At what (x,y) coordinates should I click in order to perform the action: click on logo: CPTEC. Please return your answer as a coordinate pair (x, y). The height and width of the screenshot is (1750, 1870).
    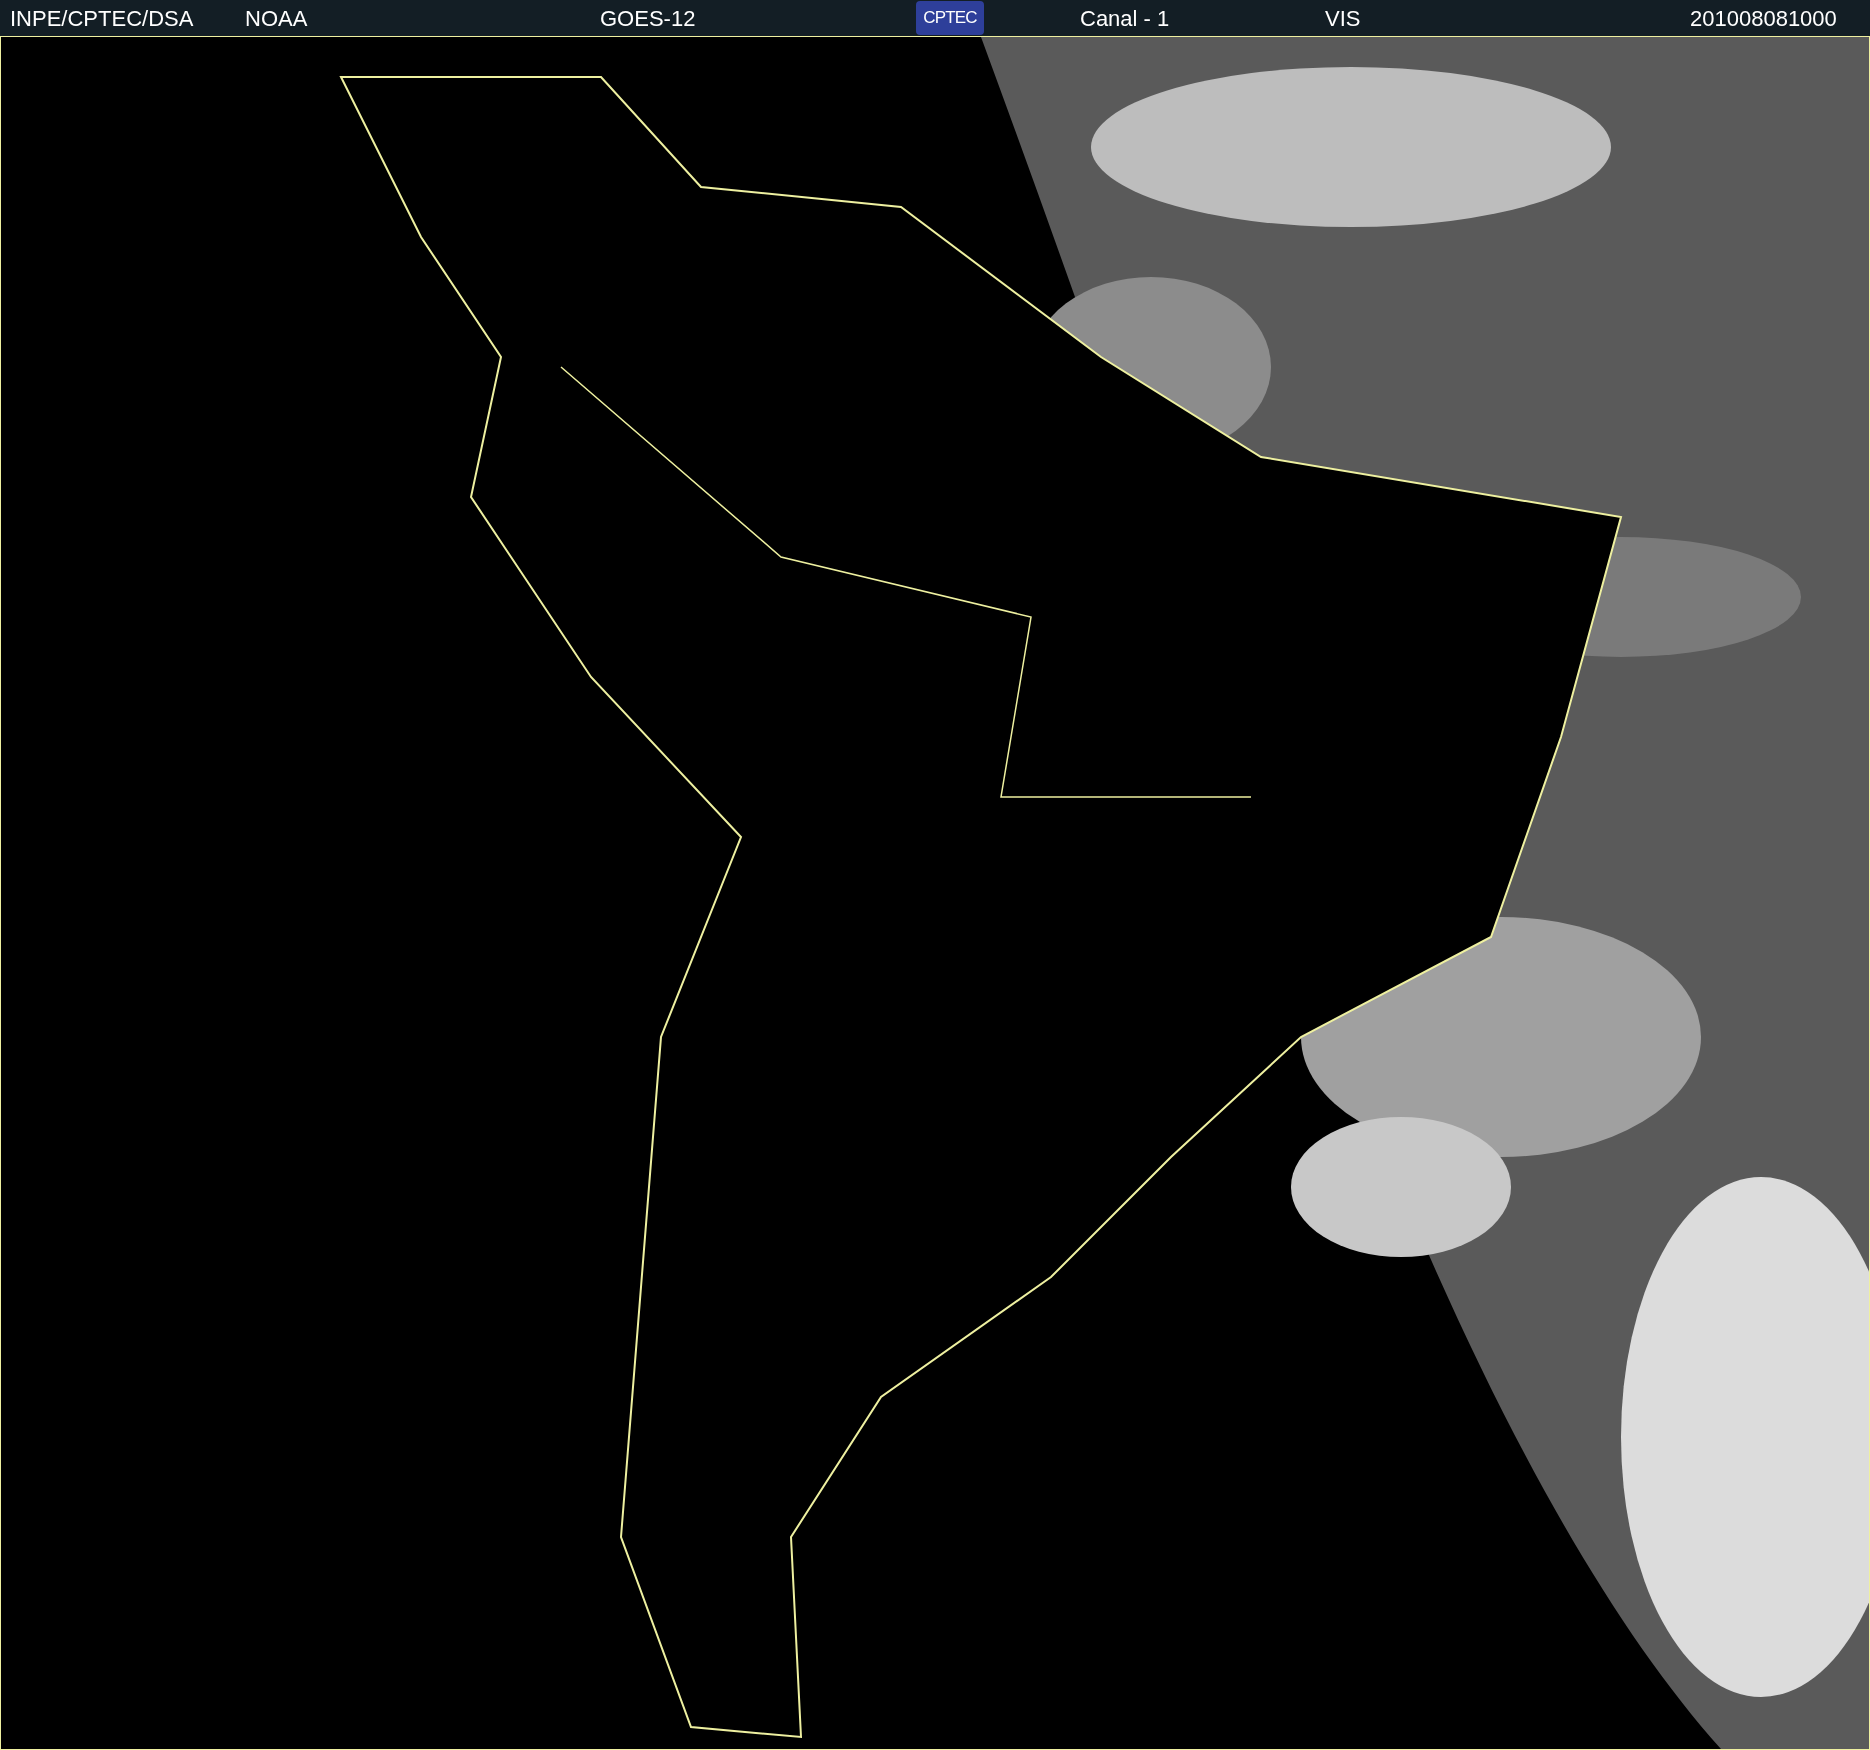
    Looking at the image, I should click on (950, 18).